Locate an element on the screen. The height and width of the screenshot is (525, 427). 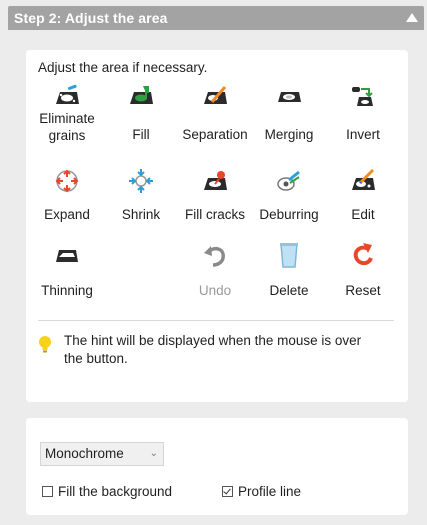
fill-background-checkbox: Fill the background is located at coordinates (107, 491).